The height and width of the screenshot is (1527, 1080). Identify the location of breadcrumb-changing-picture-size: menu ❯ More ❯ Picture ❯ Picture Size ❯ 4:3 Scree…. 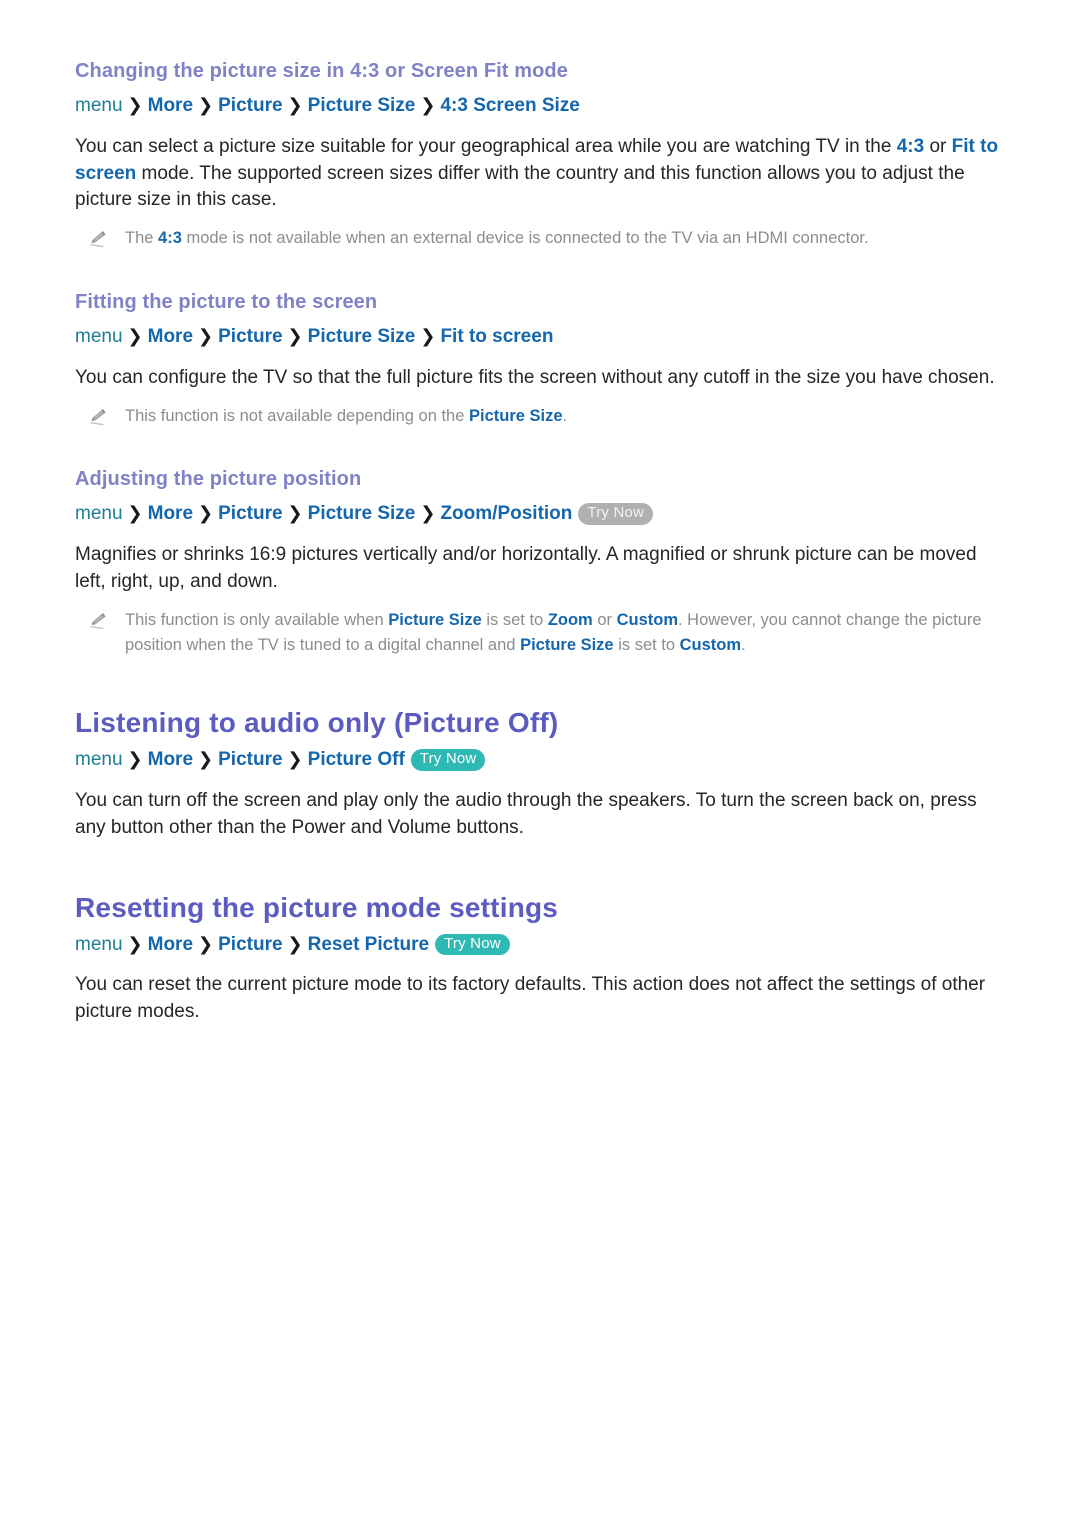
(540, 106).